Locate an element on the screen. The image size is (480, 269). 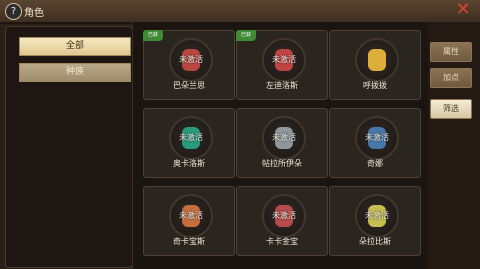
question-icon: ? is located at coordinates (13, 11).